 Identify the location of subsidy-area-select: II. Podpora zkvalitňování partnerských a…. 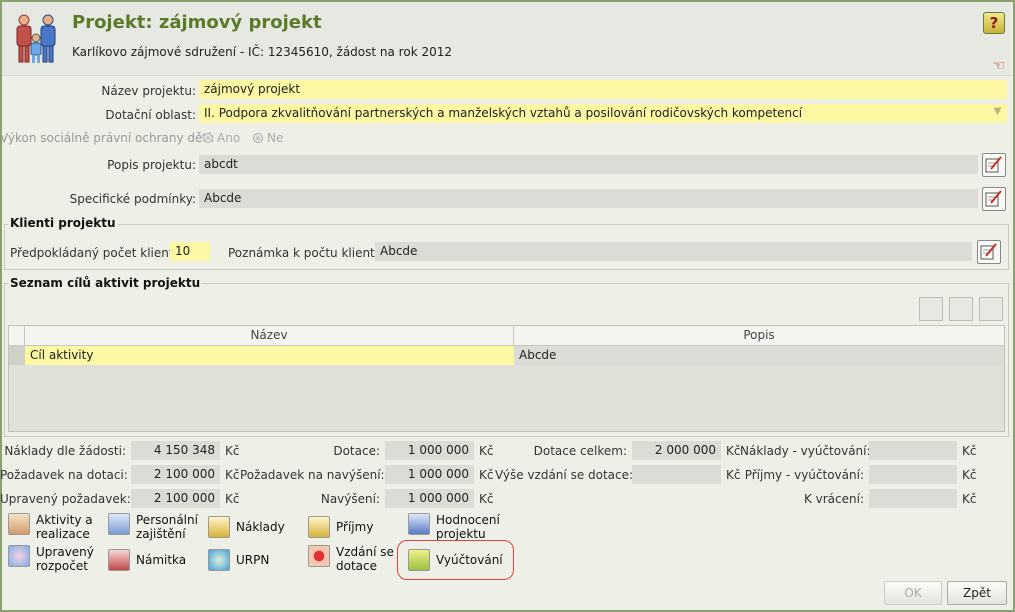
(603, 113).